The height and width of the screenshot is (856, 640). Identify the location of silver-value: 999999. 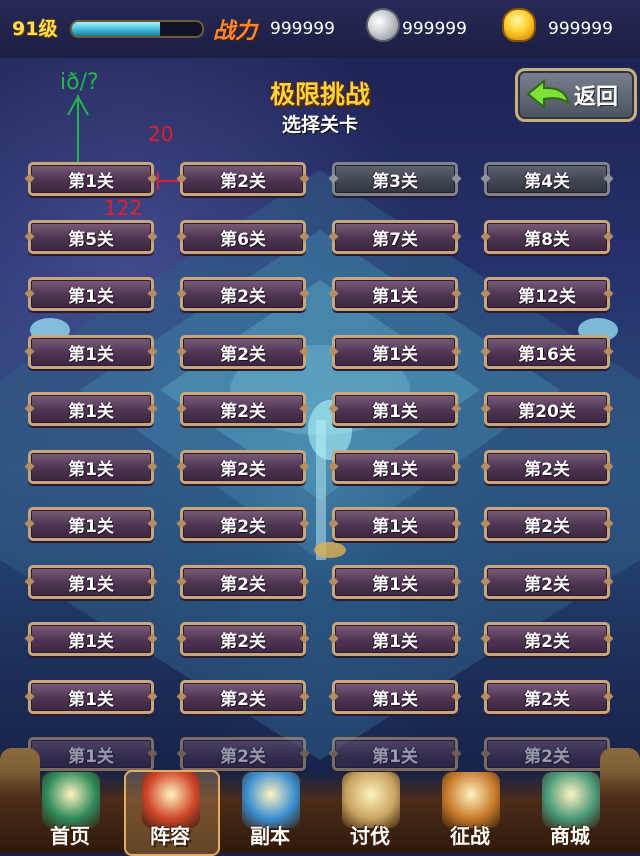
(434, 29).